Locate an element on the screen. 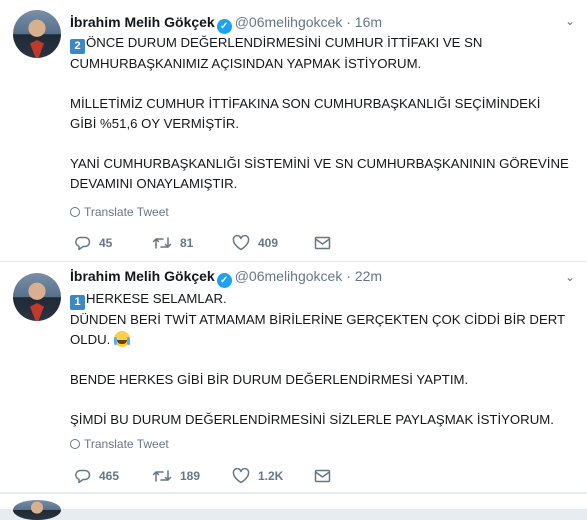  reply-button: 45 is located at coordinates (93, 243).